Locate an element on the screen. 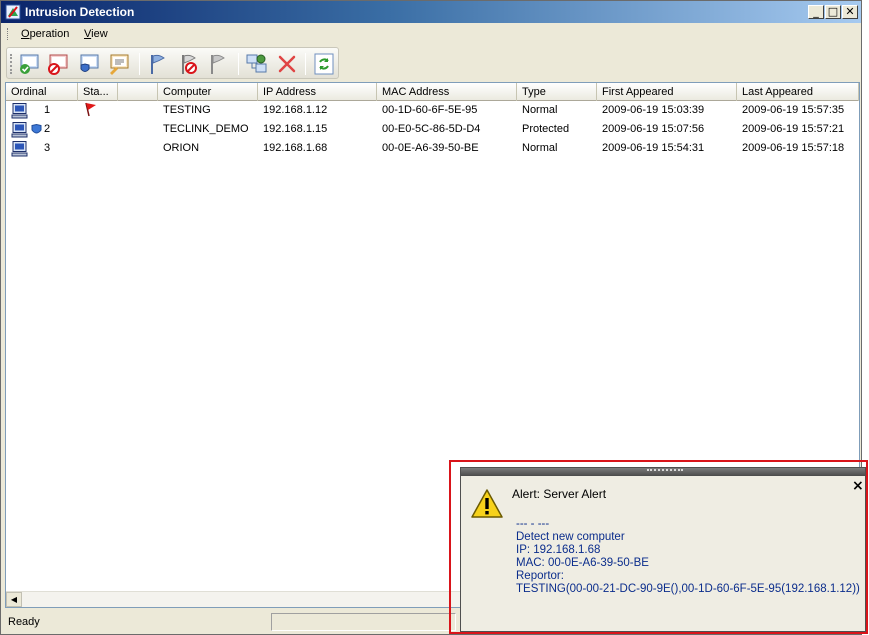 This screenshot has height=635, width=869. flag-gray-icon is located at coordinates (218, 64).